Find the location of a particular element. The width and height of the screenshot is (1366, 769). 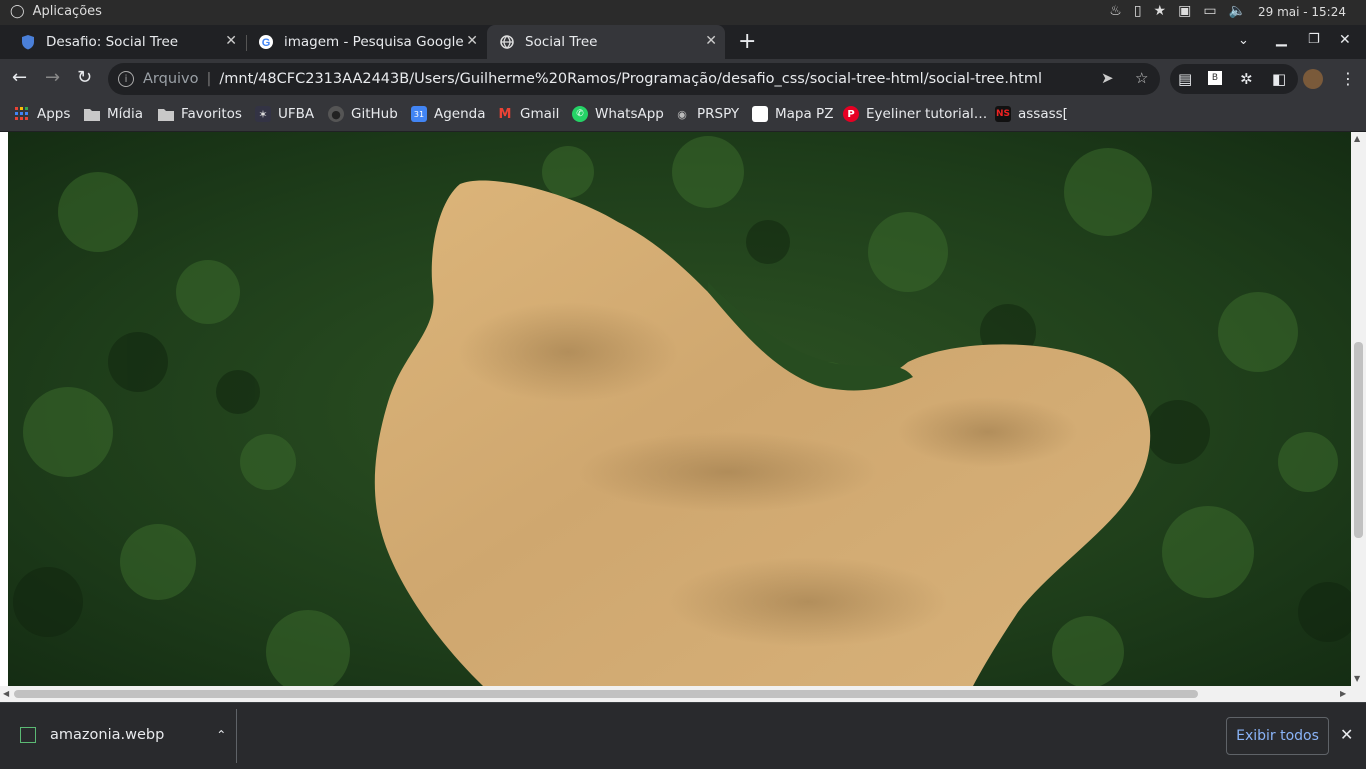

flame-icon: ♨ is located at coordinates (1115, 11).